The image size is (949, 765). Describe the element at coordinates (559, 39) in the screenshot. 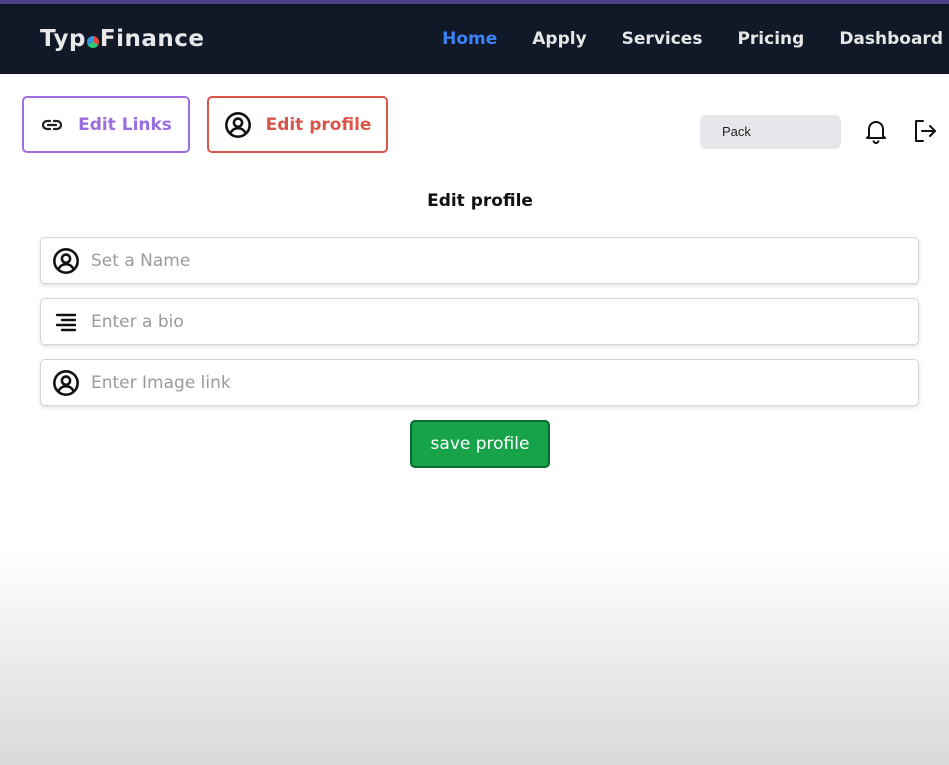

I see `nav-apply: Apply` at that location.